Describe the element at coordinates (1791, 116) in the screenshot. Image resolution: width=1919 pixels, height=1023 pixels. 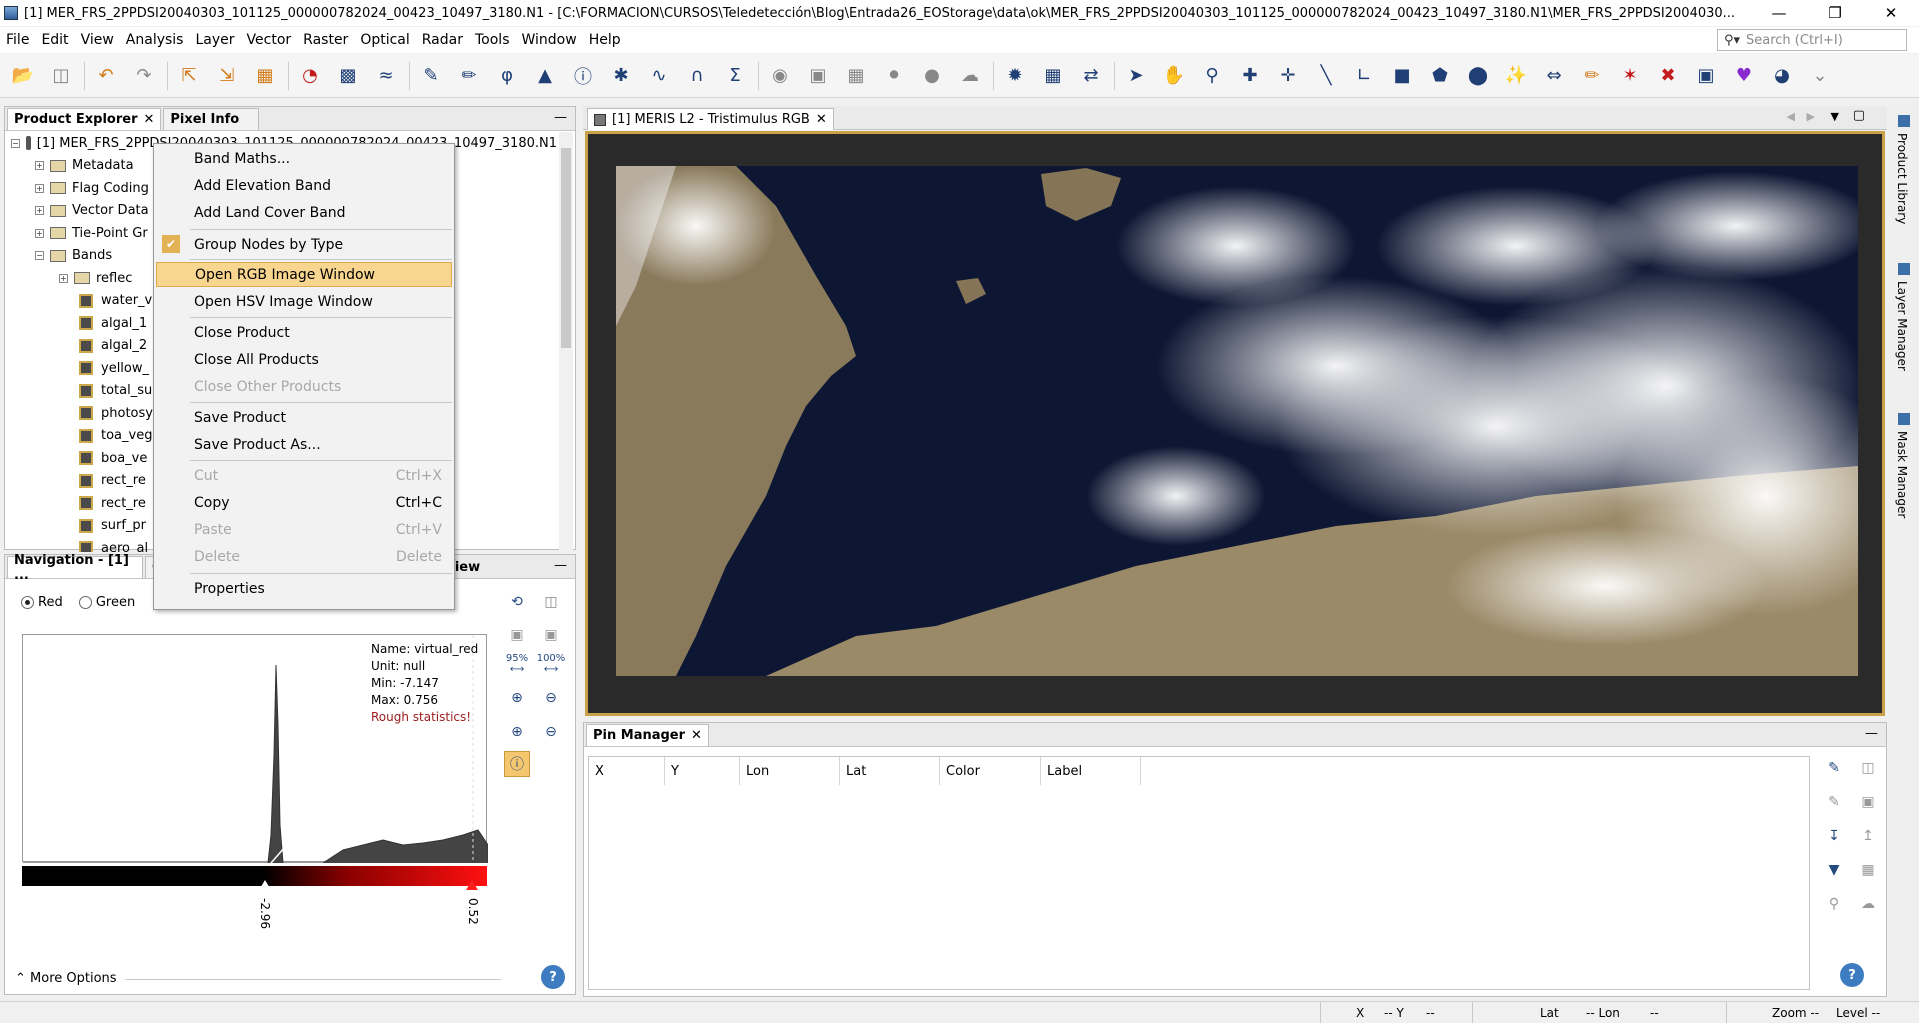
I see `scroll-left-icon: ◀` at that location.